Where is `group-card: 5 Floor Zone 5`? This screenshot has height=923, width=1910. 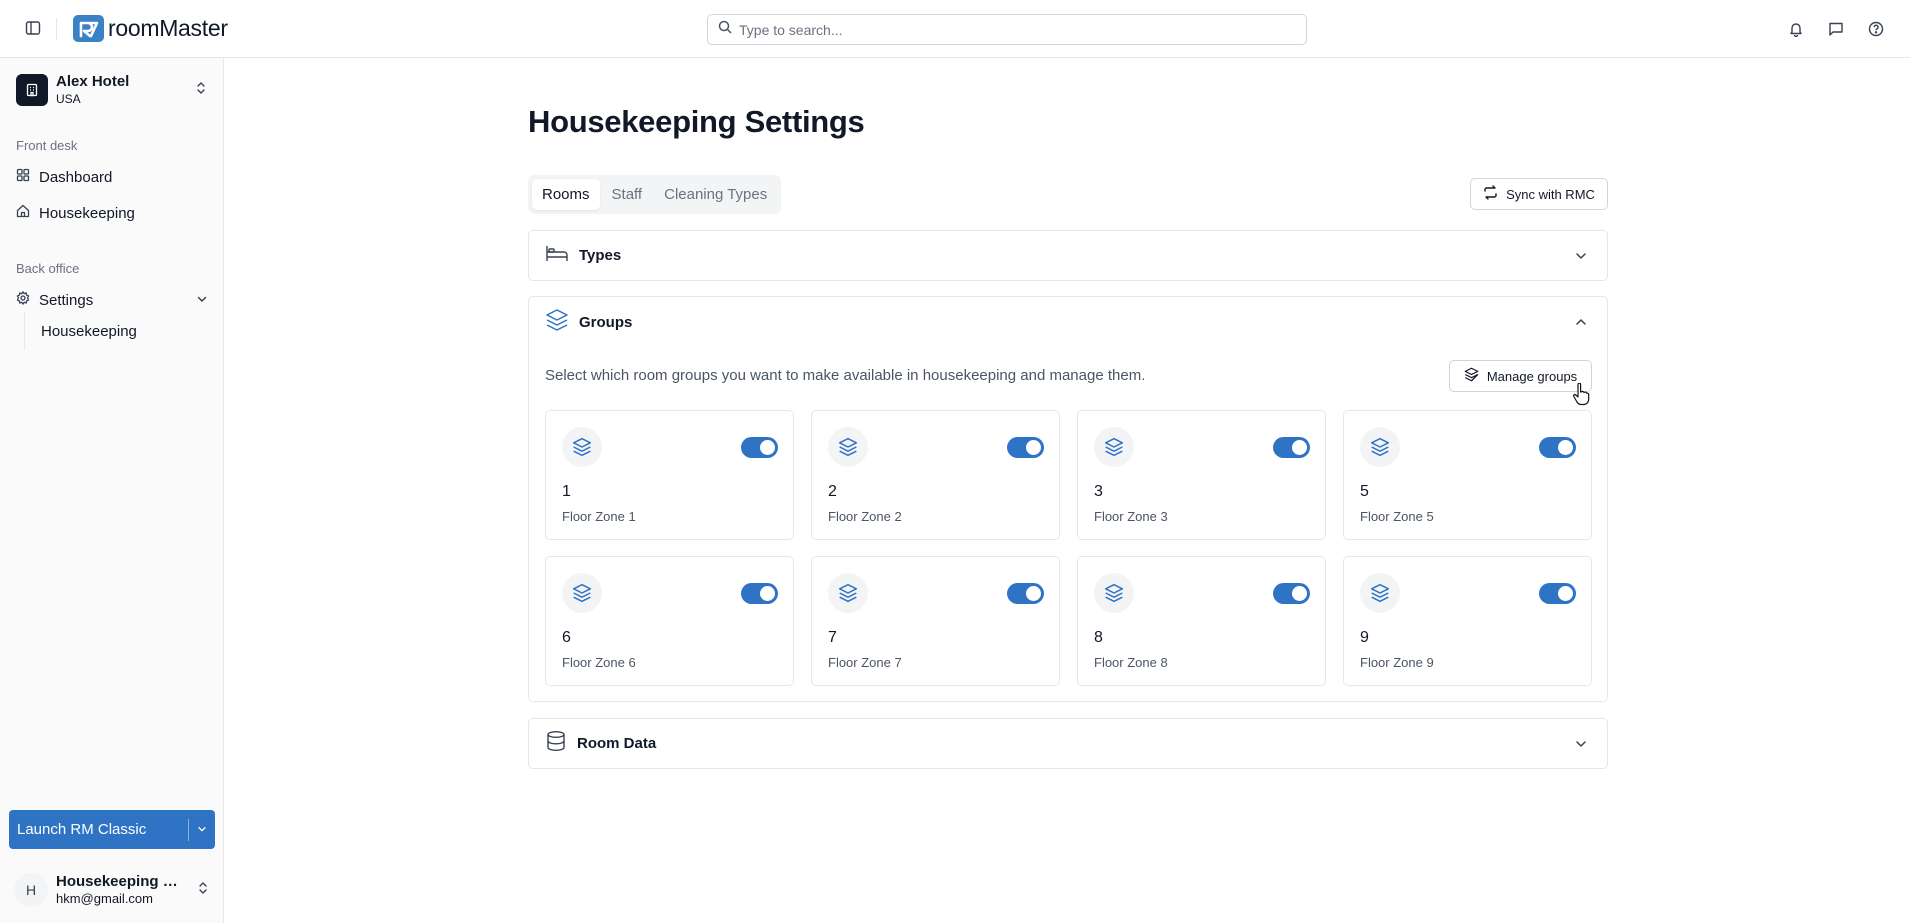
group-card: 5 Floor Zone 5 is located at coordinates (1467, 475).